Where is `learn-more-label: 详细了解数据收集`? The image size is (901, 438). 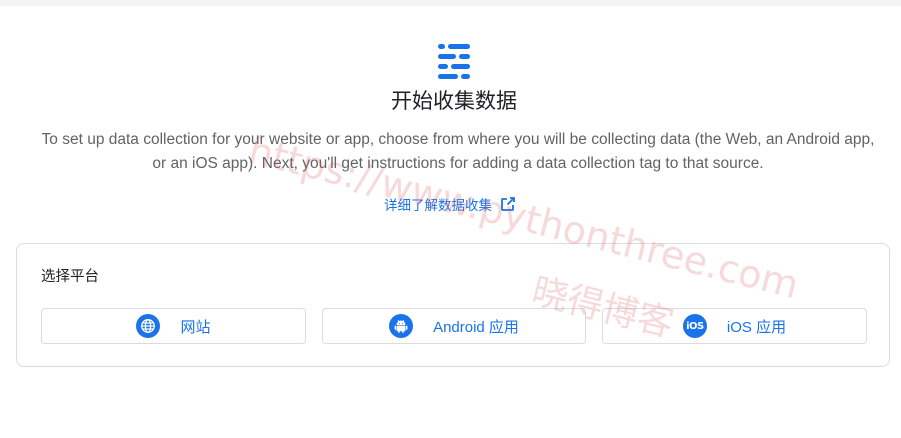
learn-more-label: 详细了解数据收集 is located at coordinates (438, 205).